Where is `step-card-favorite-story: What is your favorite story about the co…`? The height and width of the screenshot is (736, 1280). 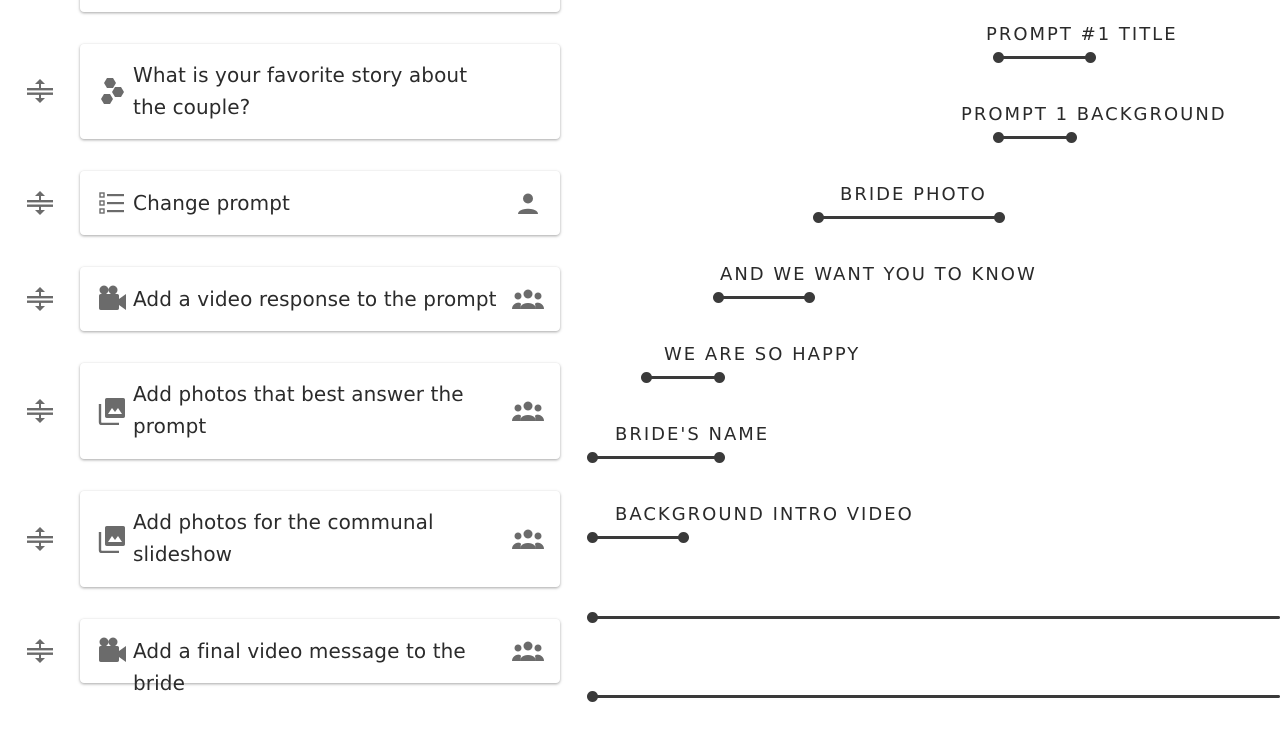 step-card-favorite-story: What is your favorite story about the co… is located at coordinates (320, 91).